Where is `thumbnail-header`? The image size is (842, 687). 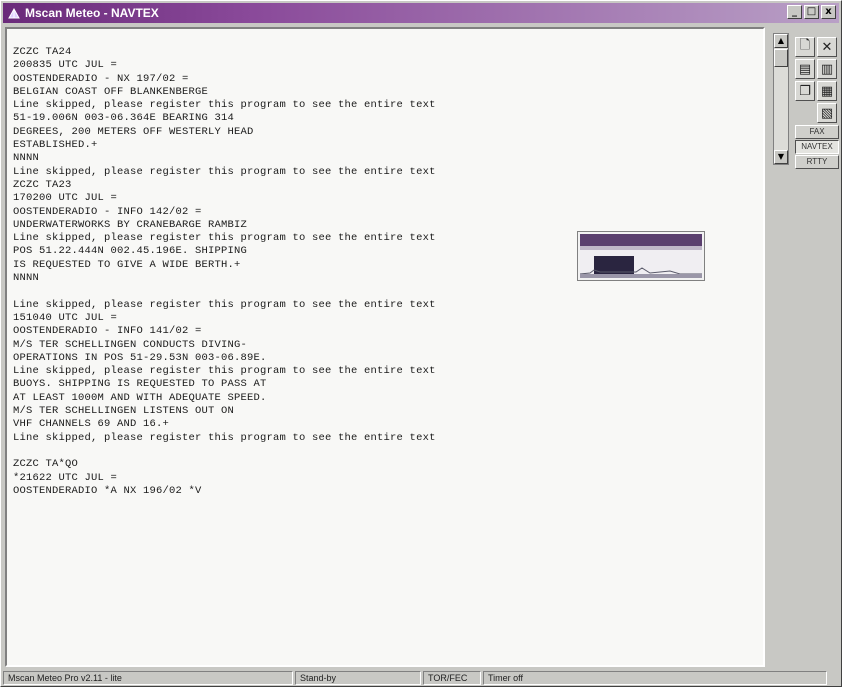 thumbnail-header is located at coordinates (641, 240).